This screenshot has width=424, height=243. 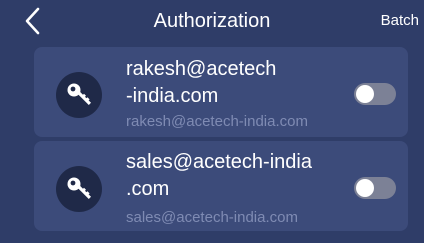 I want to click on page-title: Authorization, so click(x=212, y=21).